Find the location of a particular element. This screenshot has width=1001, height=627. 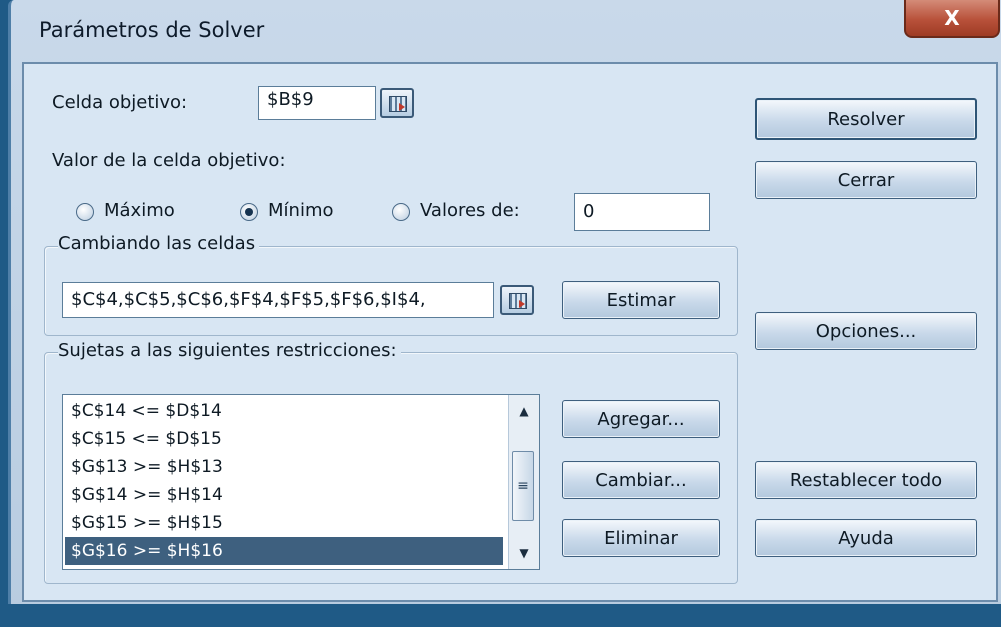

help-button: Ayuda is located at coordinates (866, 538).